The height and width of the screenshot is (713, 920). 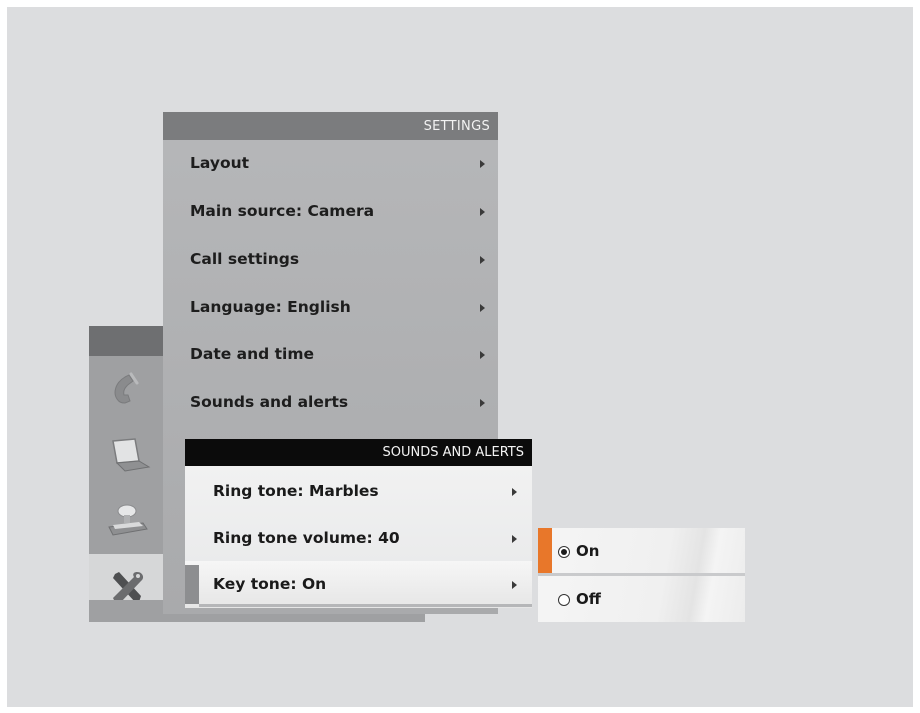 I want to click on divider, so click(x=365, y=605).